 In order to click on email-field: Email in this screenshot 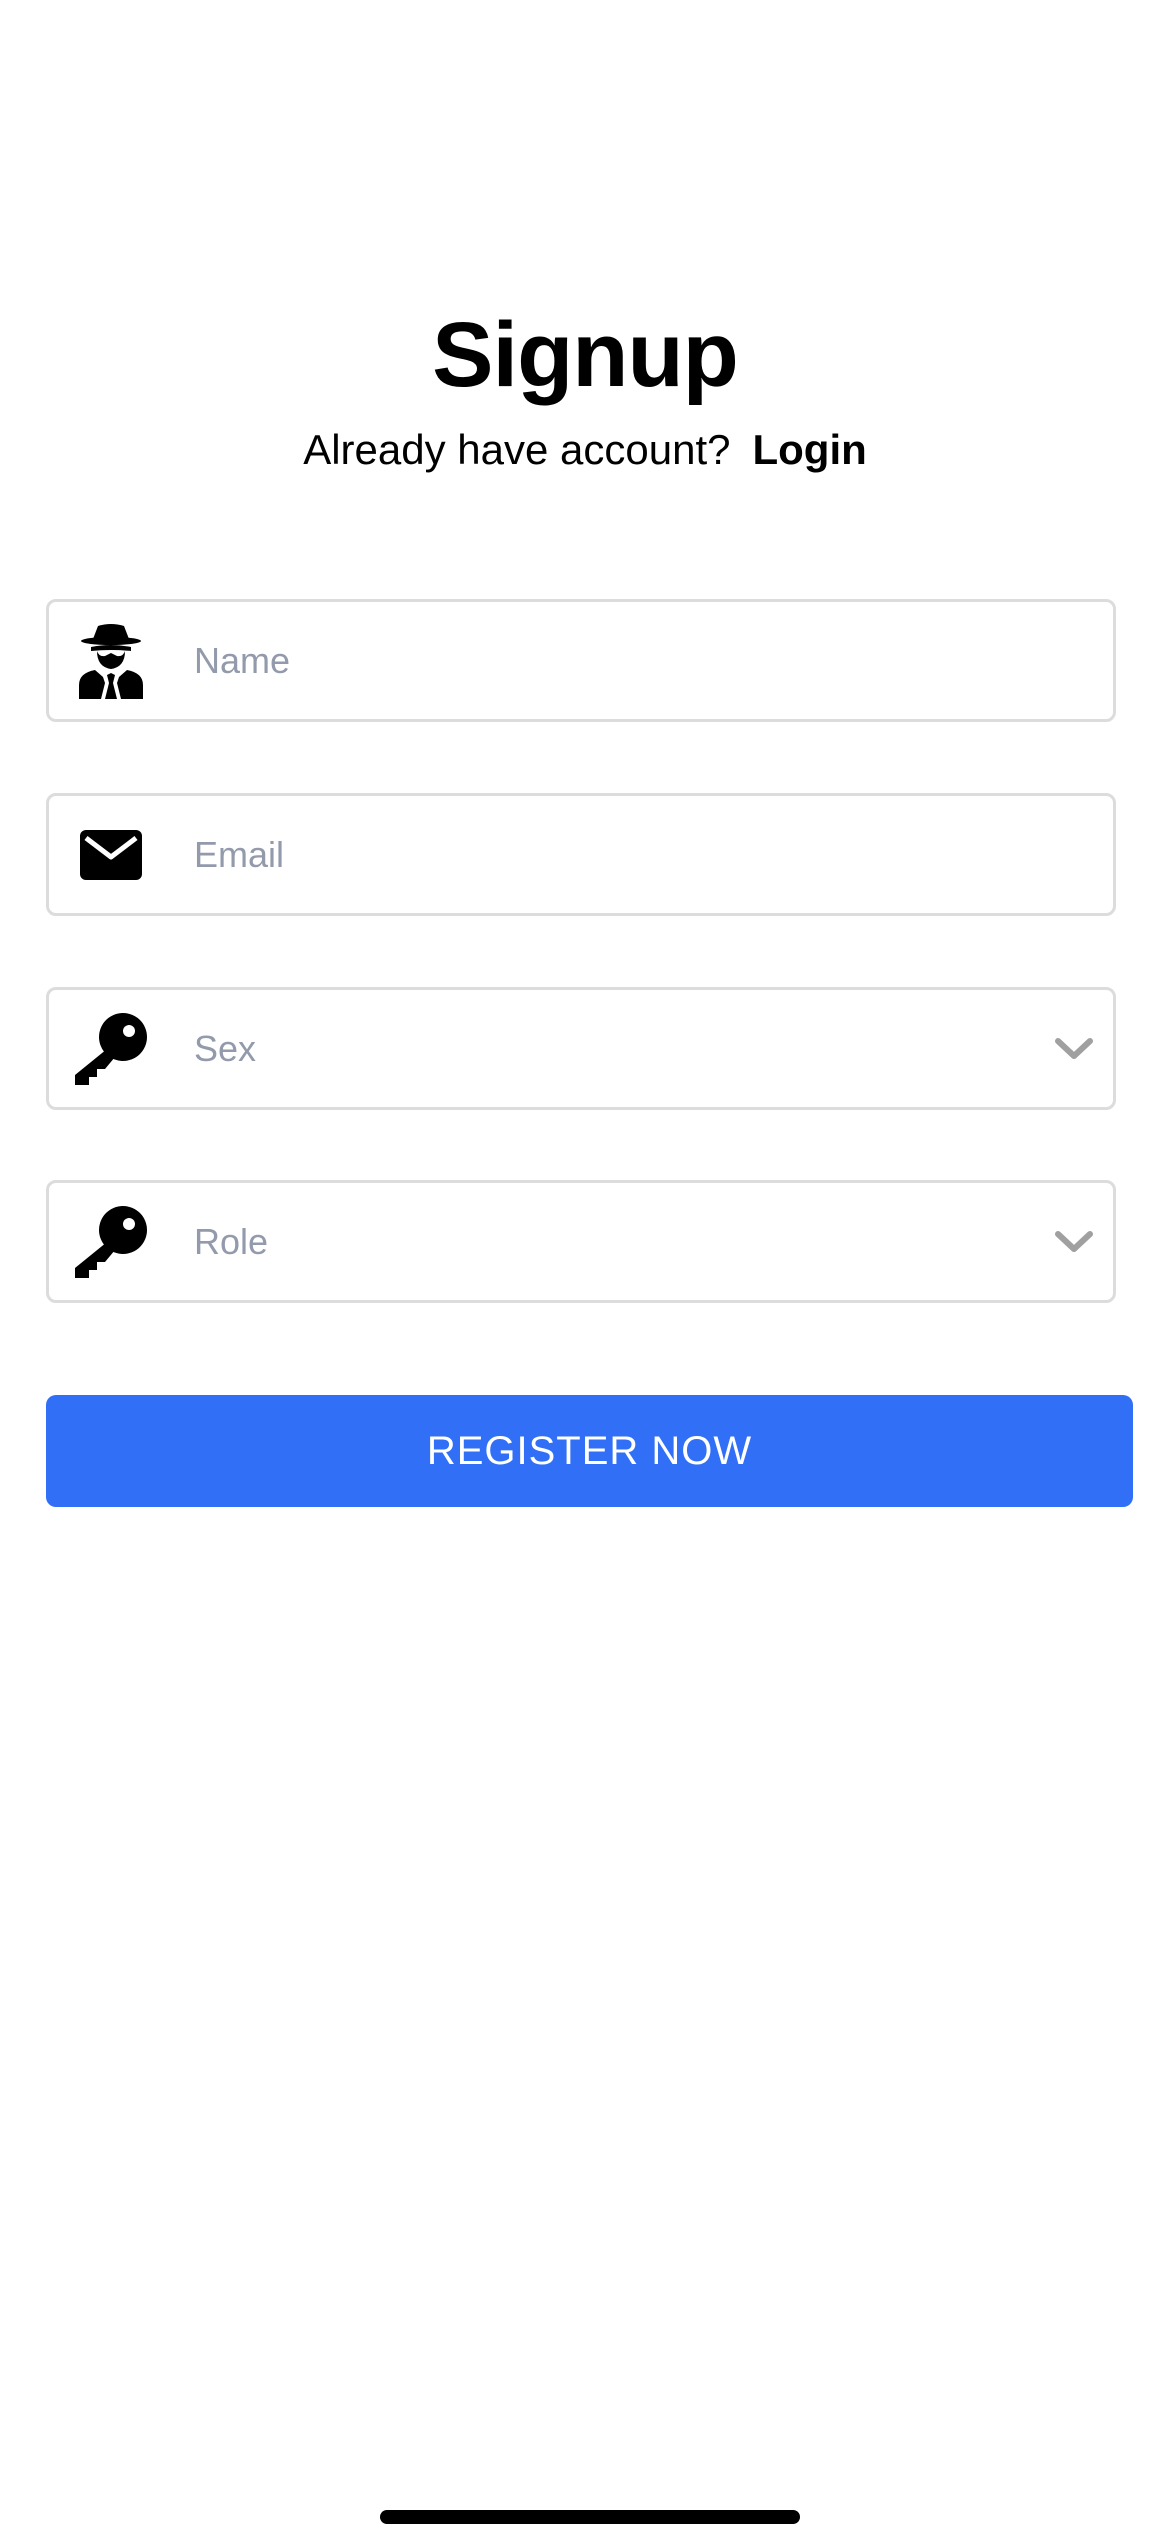, I will do `click(581, 854)`.